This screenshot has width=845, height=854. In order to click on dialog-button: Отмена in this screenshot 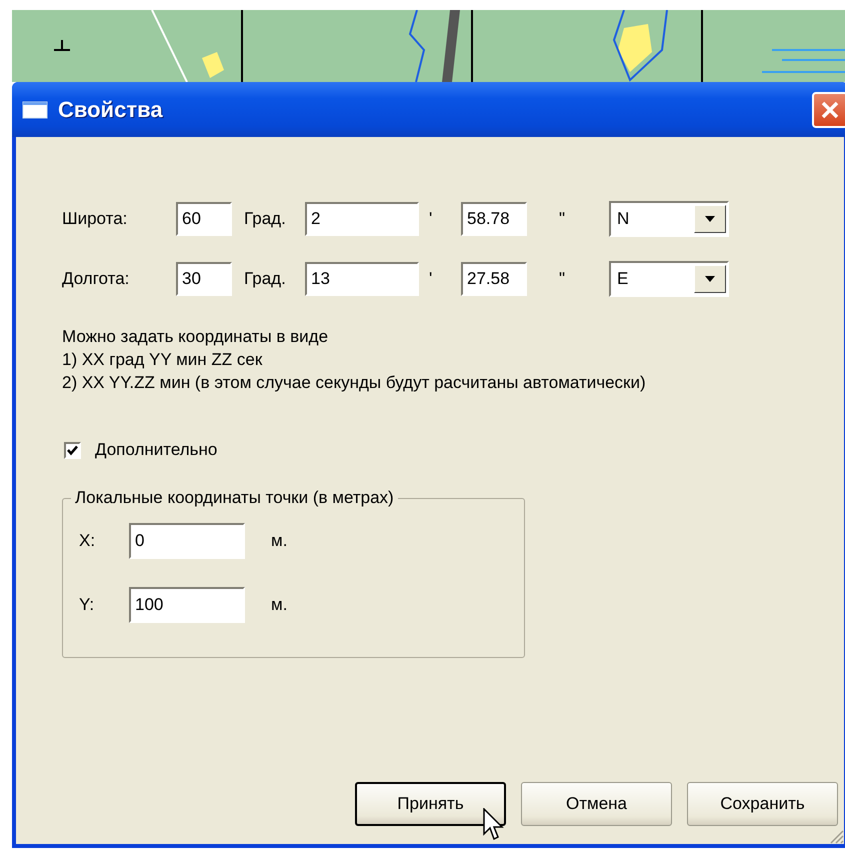, I will do `click(596, 804)`.